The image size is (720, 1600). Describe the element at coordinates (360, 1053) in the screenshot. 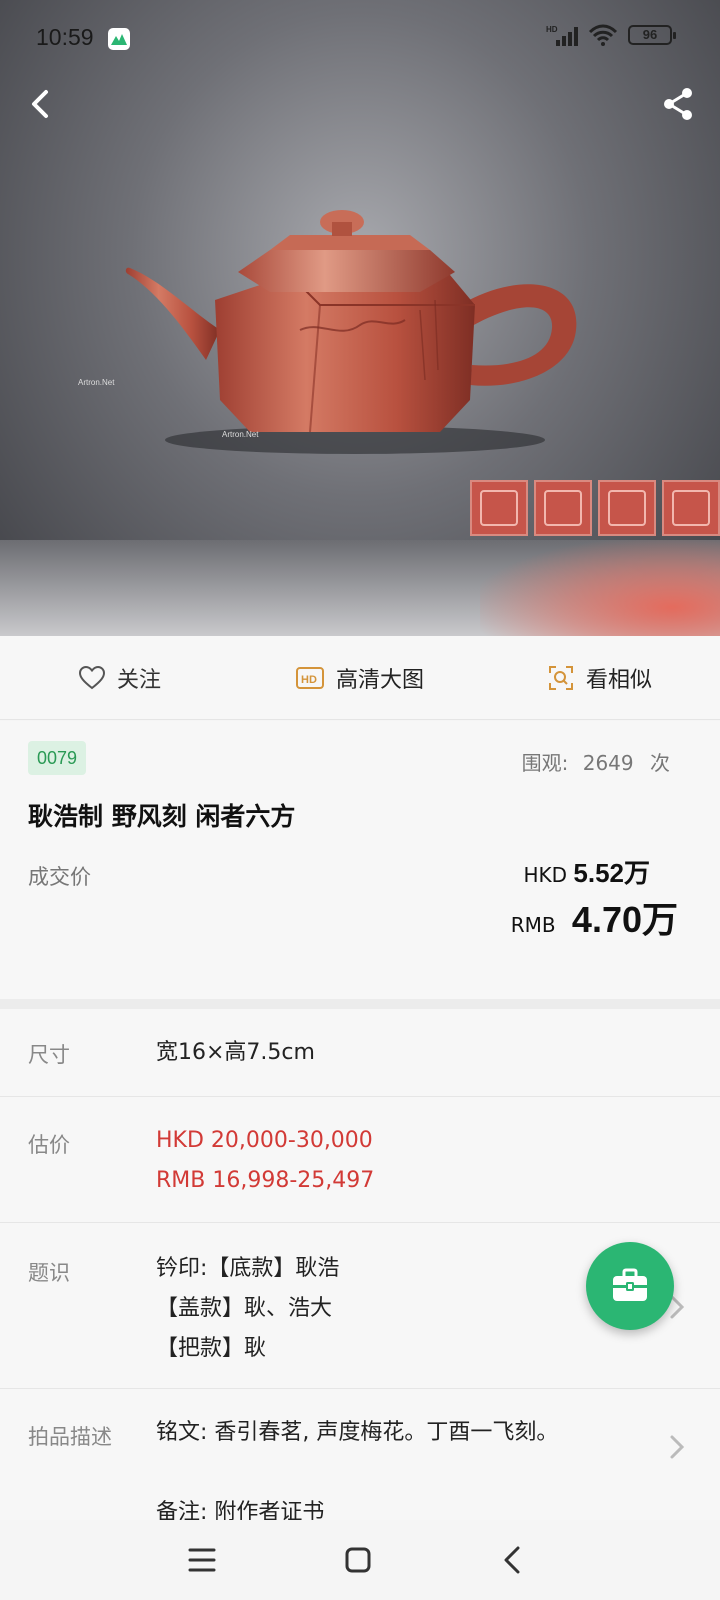

I see `size-row: 尺寸 宽16×高7.5cm` at that location.